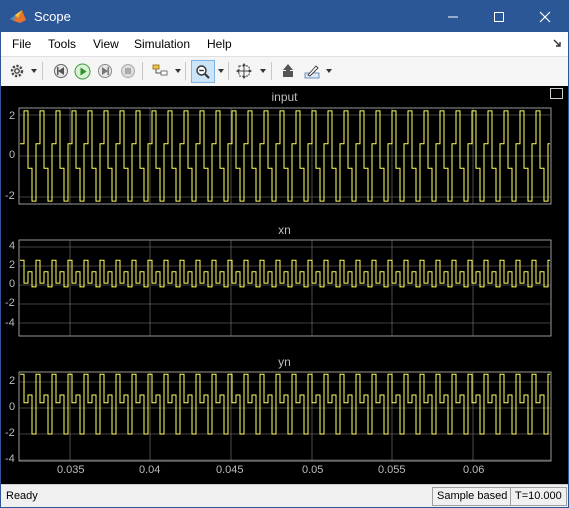  What do you see at coordinates (453, 16) in the screenshot?
I see `minimize-button` at bounding box center [453, 16].